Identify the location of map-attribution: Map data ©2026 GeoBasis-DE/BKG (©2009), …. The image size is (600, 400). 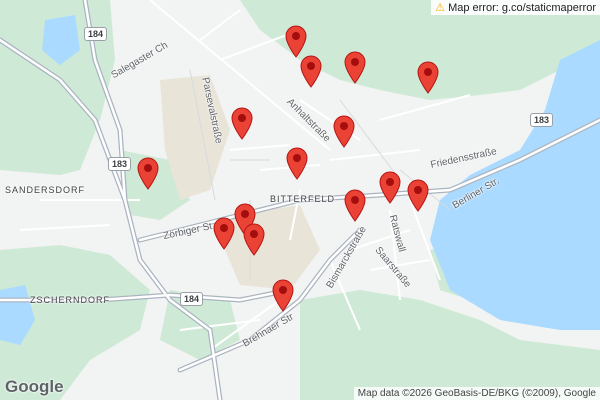
(476, 393).